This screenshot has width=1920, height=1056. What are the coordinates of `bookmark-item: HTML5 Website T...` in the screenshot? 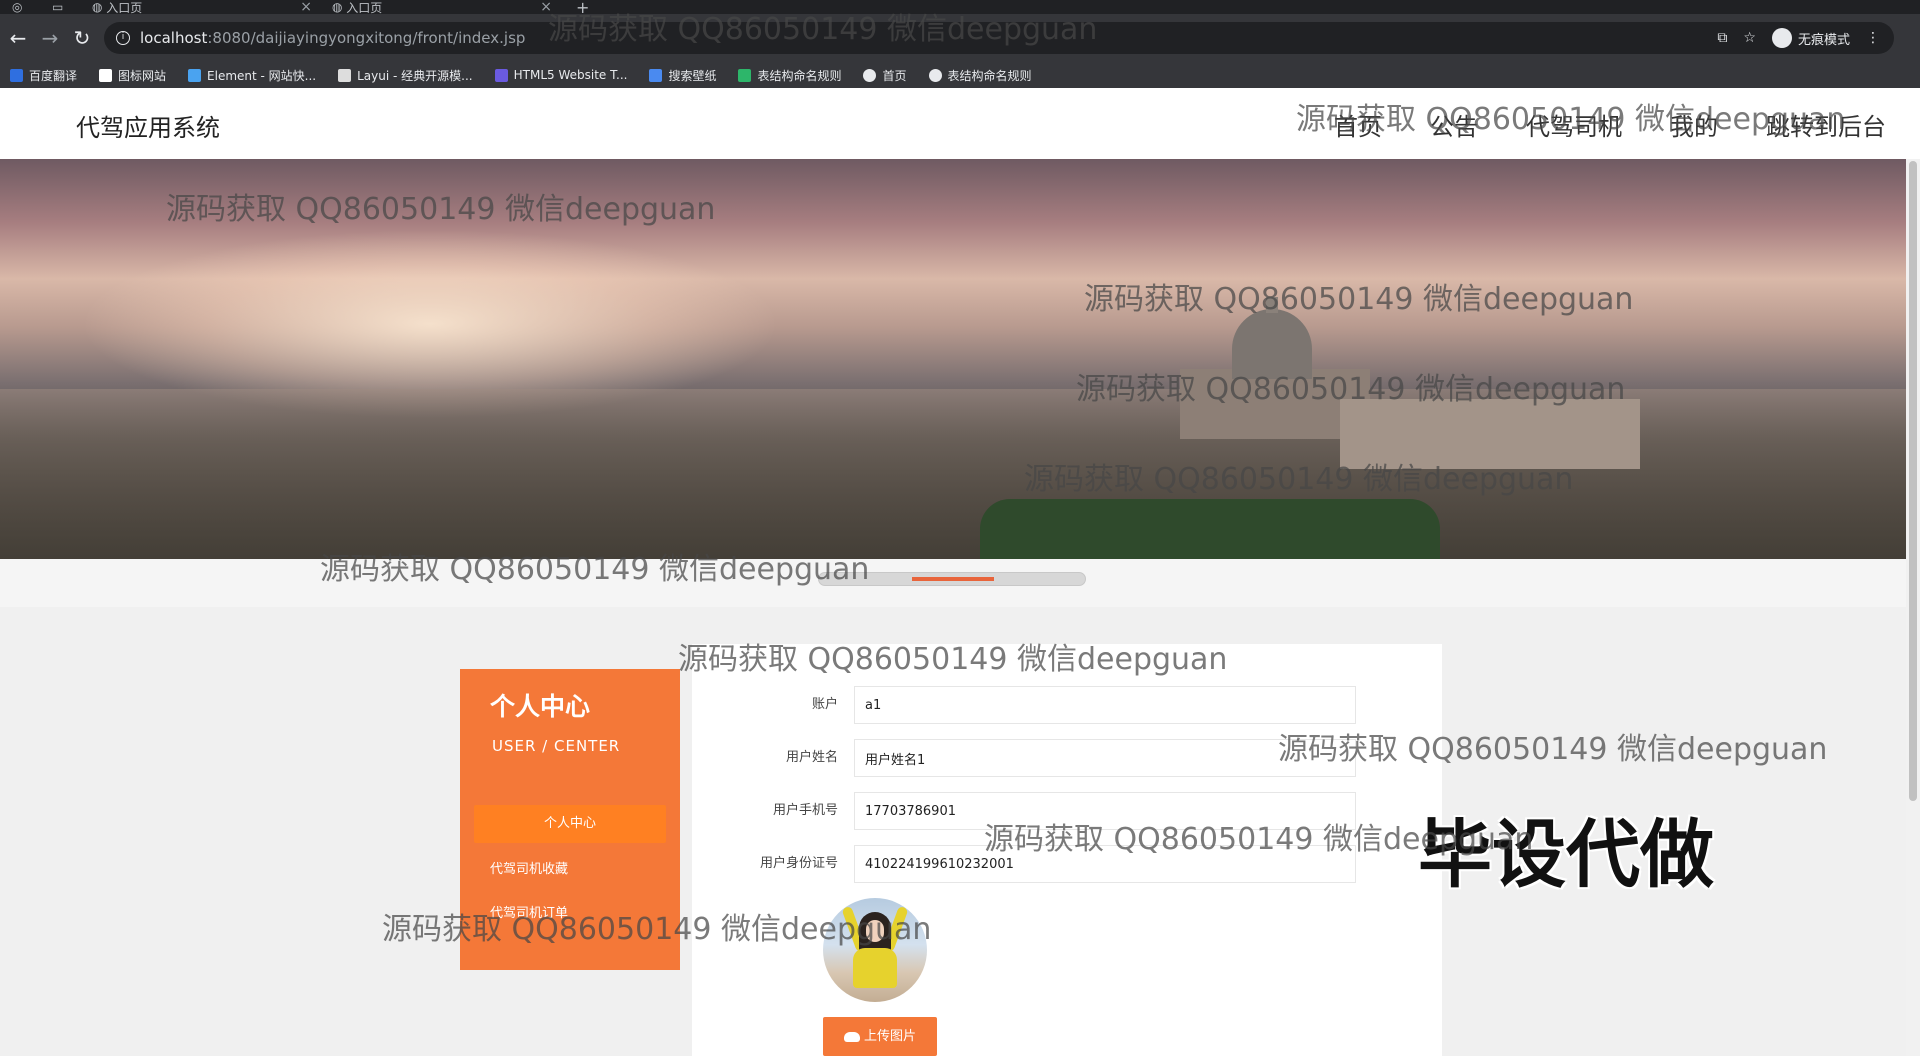 It's located at (561, 75).